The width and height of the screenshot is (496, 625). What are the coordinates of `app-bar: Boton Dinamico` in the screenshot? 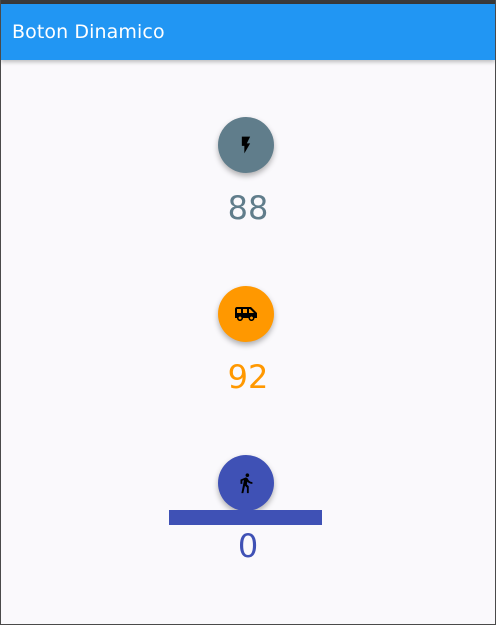 It's located at (248, 32).